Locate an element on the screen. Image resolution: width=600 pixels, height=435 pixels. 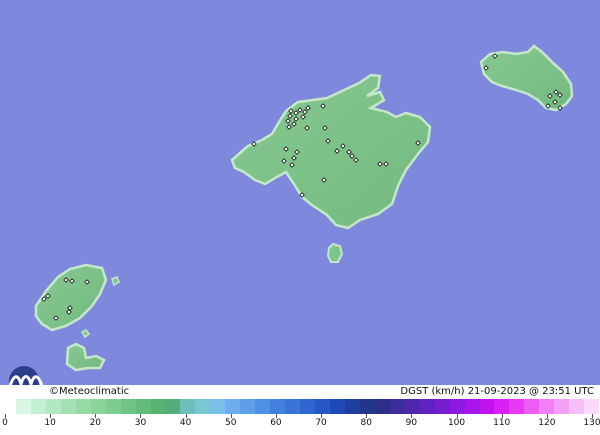
variable-timestamp-label: DGST (km/h) 21-09-2023 @ 23:51 UTC is located at coordinates (497, 391).